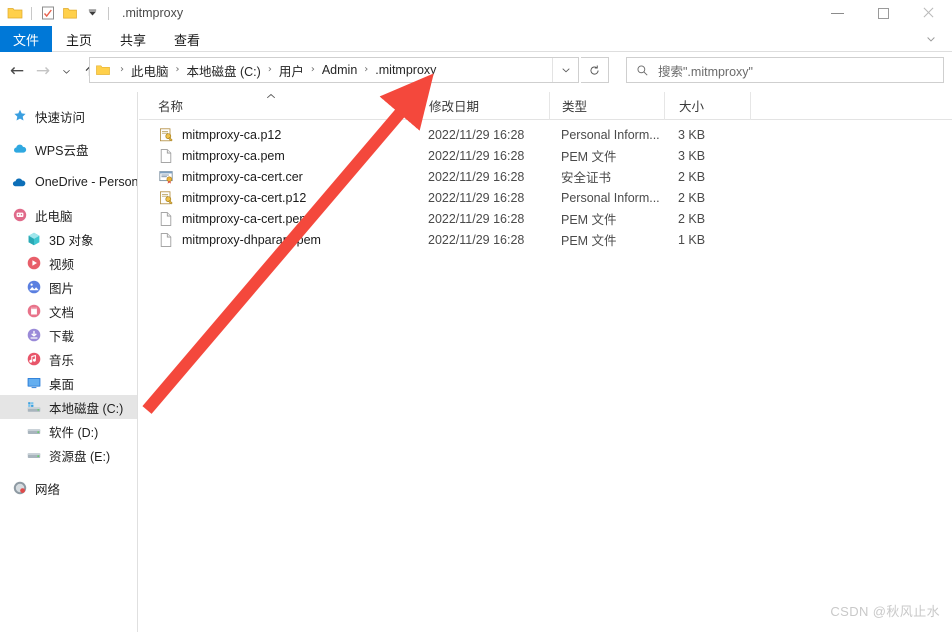 The image size is (952, 632). I want to click on sidebar-item-network: 网络, so click(68, 488).